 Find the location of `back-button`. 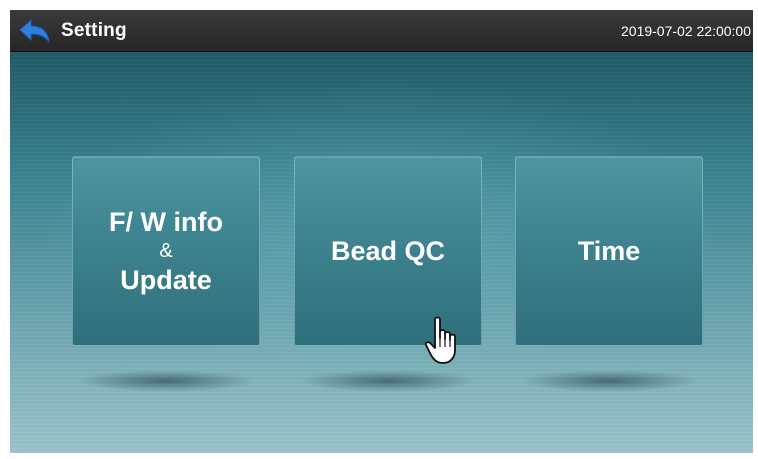

back-button is located at coordinates (35, 31).